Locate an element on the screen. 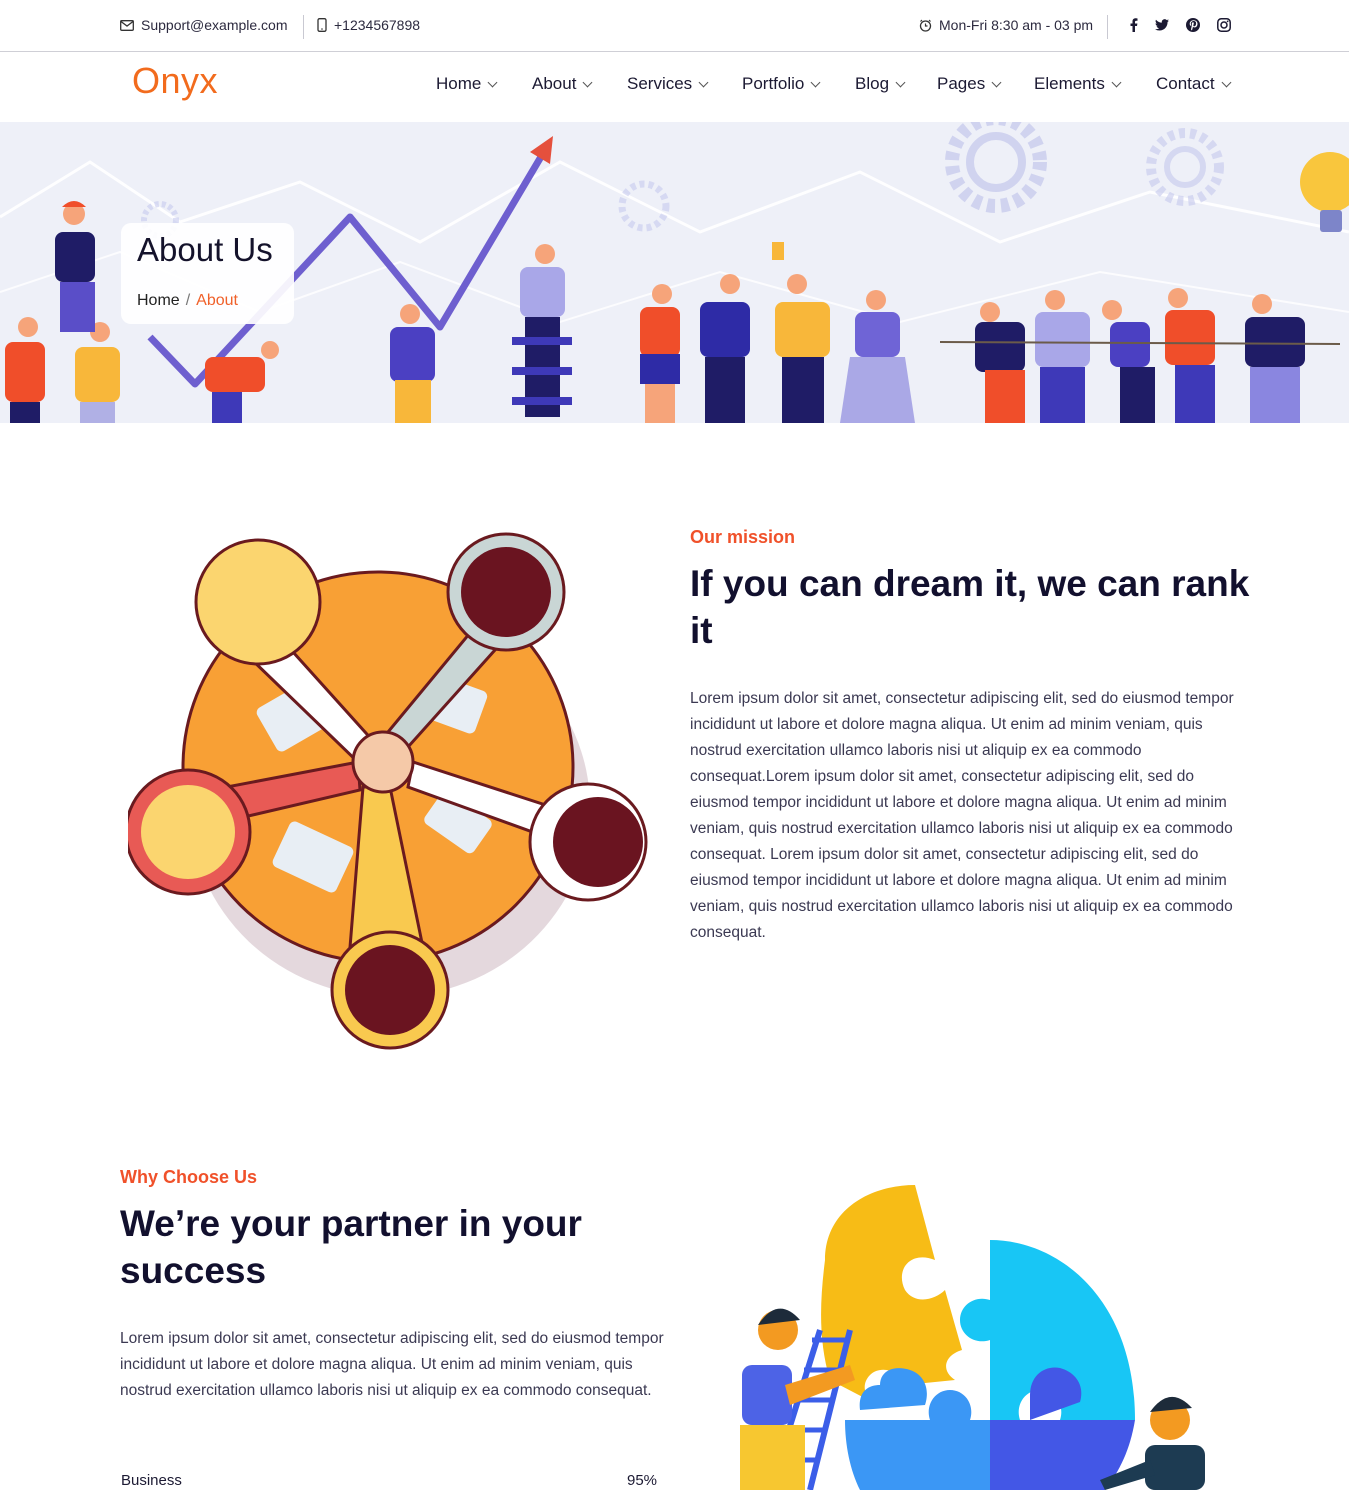 This screenshot has height=1490, width=1349. why-eyebrow: Why Choose Us is located at coordinates (189, 1177).